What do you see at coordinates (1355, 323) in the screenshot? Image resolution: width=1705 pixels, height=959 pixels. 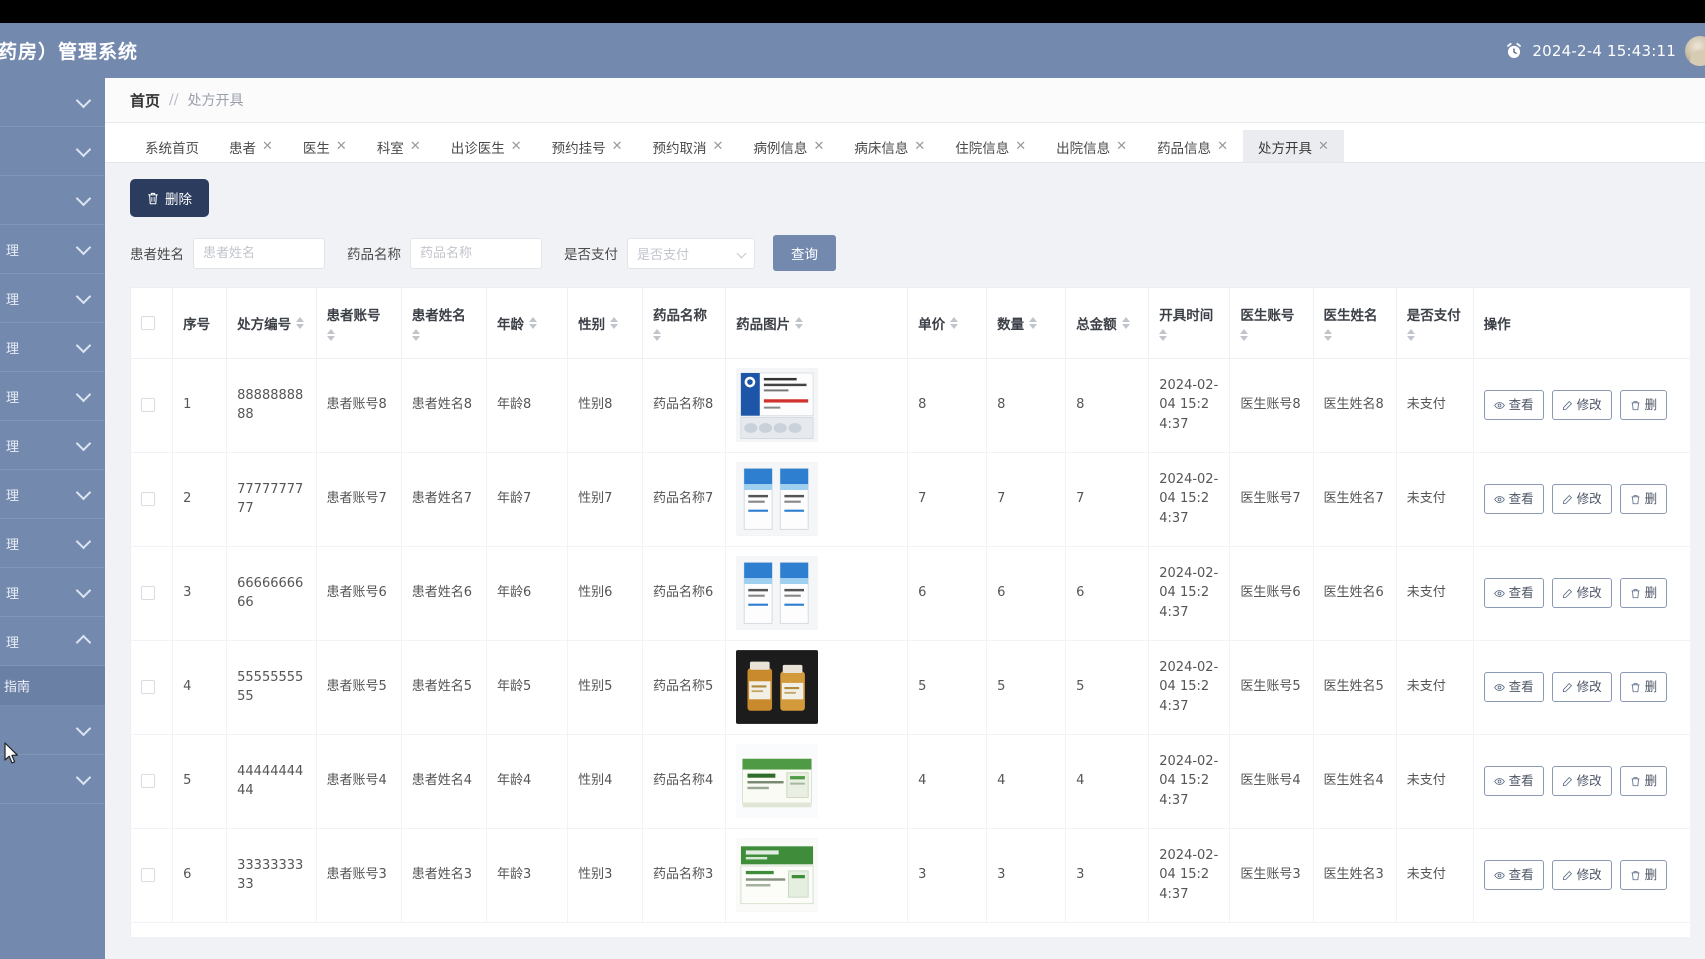 I see `th-doctor-name: 医生姓名` at bounding box center [1355, 323].